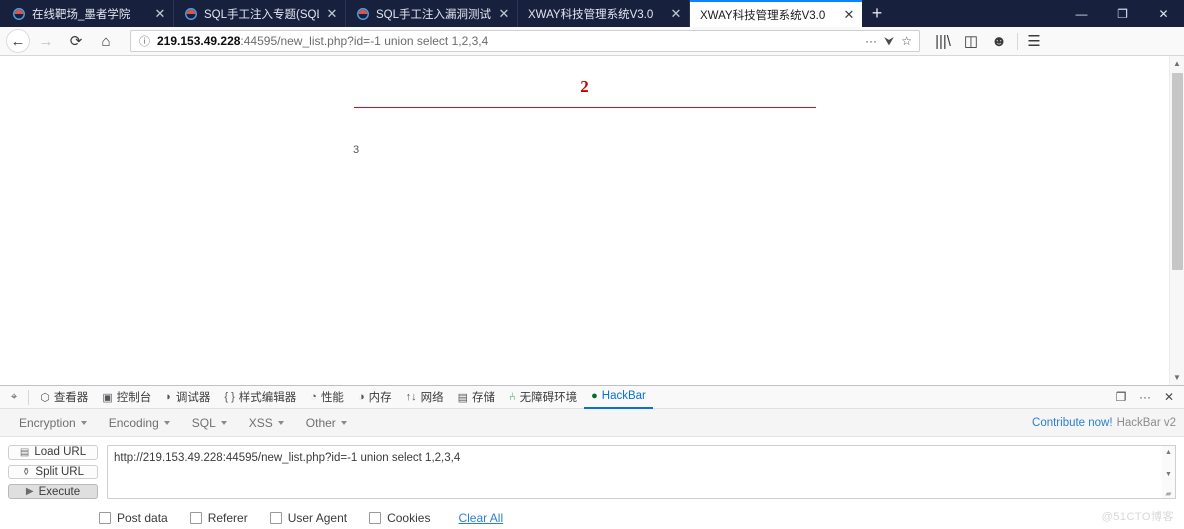  Describe the element at coordinates (332, 398) in the screenshot. I see `tab-label: 性能` at that location.